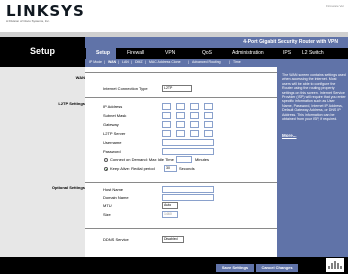  I want to click on domain-name-label: Domain Name, so click(116, 197).